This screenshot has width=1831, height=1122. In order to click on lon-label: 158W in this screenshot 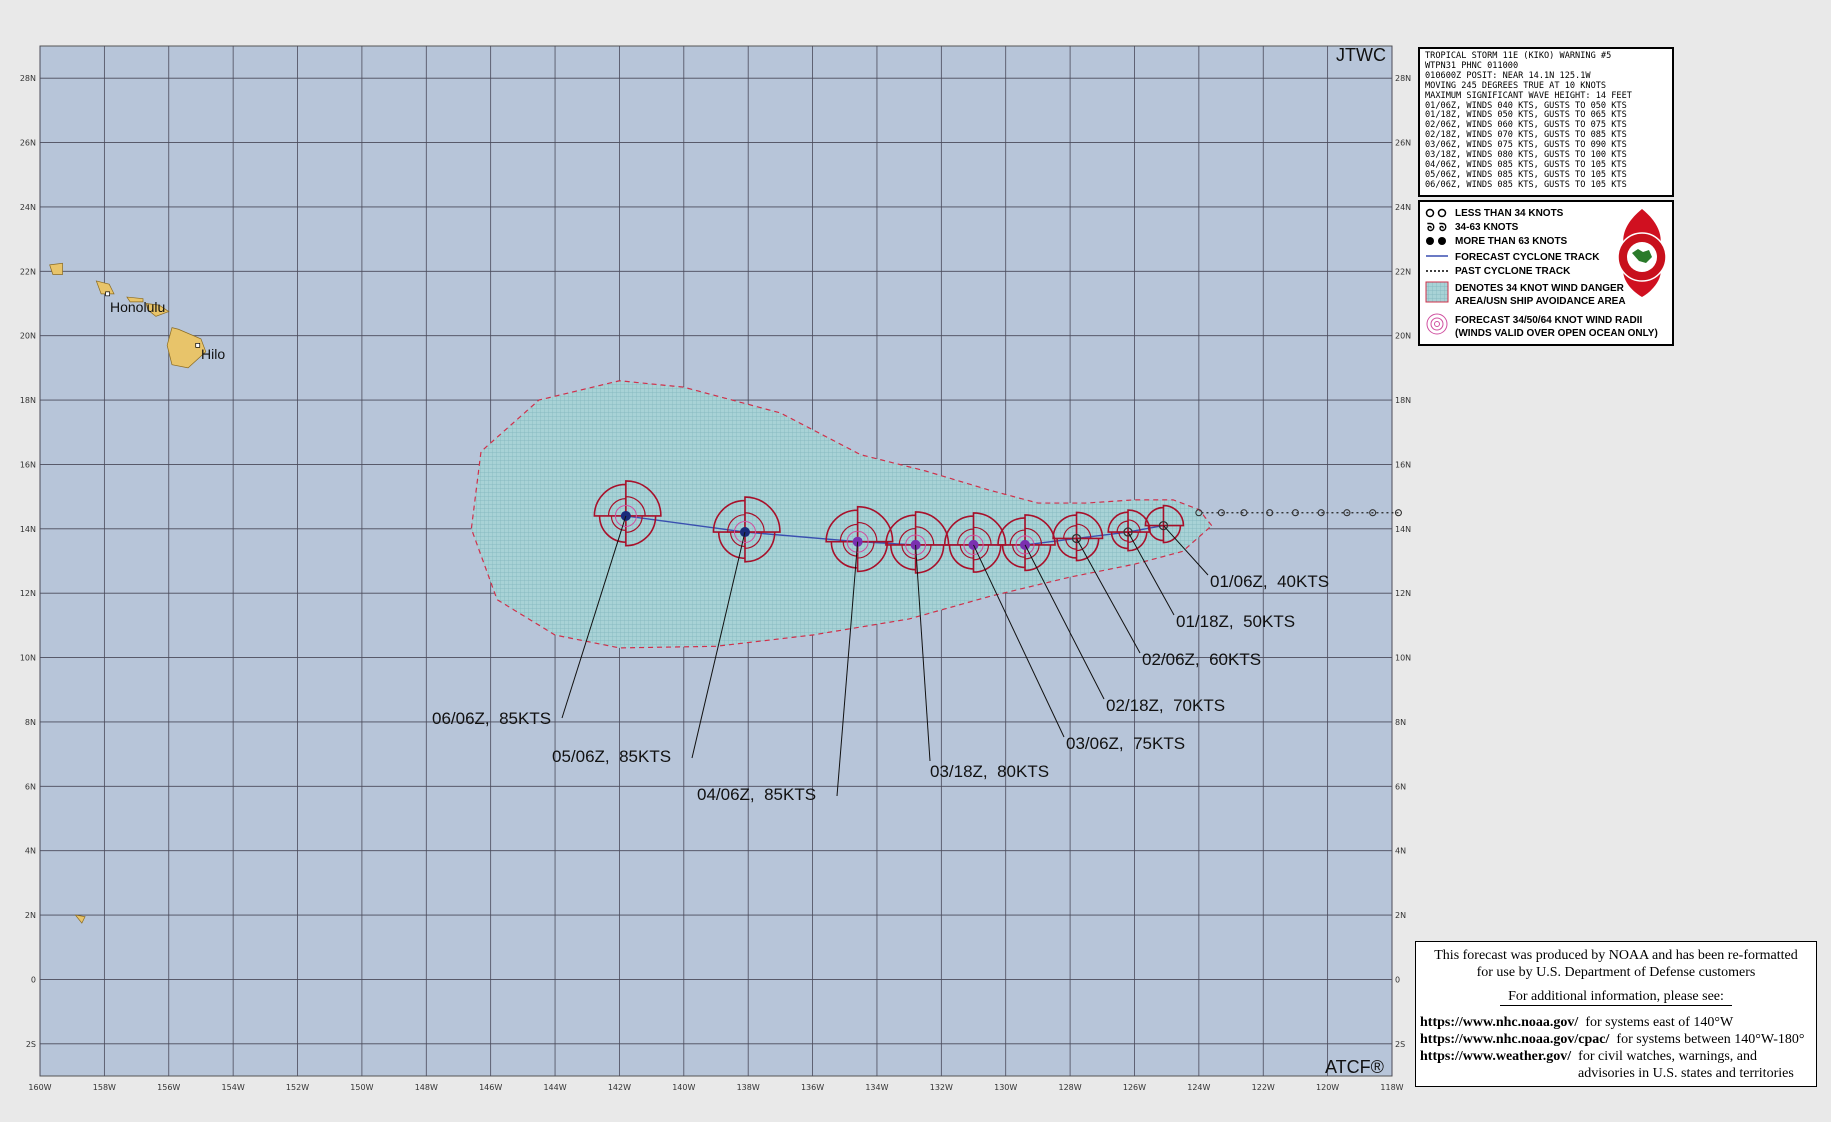, I will do `click(104, 1087)`.